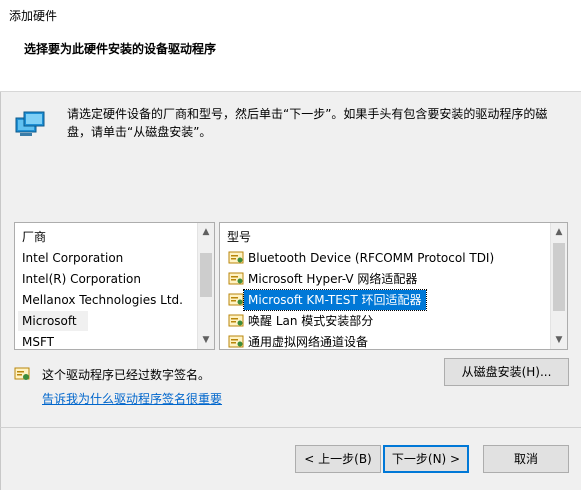  What do you see at coordinates (53, 321) in the screenshot?
I see `list-item-microsoft: Microsoft` at bounding box center [53, 321].